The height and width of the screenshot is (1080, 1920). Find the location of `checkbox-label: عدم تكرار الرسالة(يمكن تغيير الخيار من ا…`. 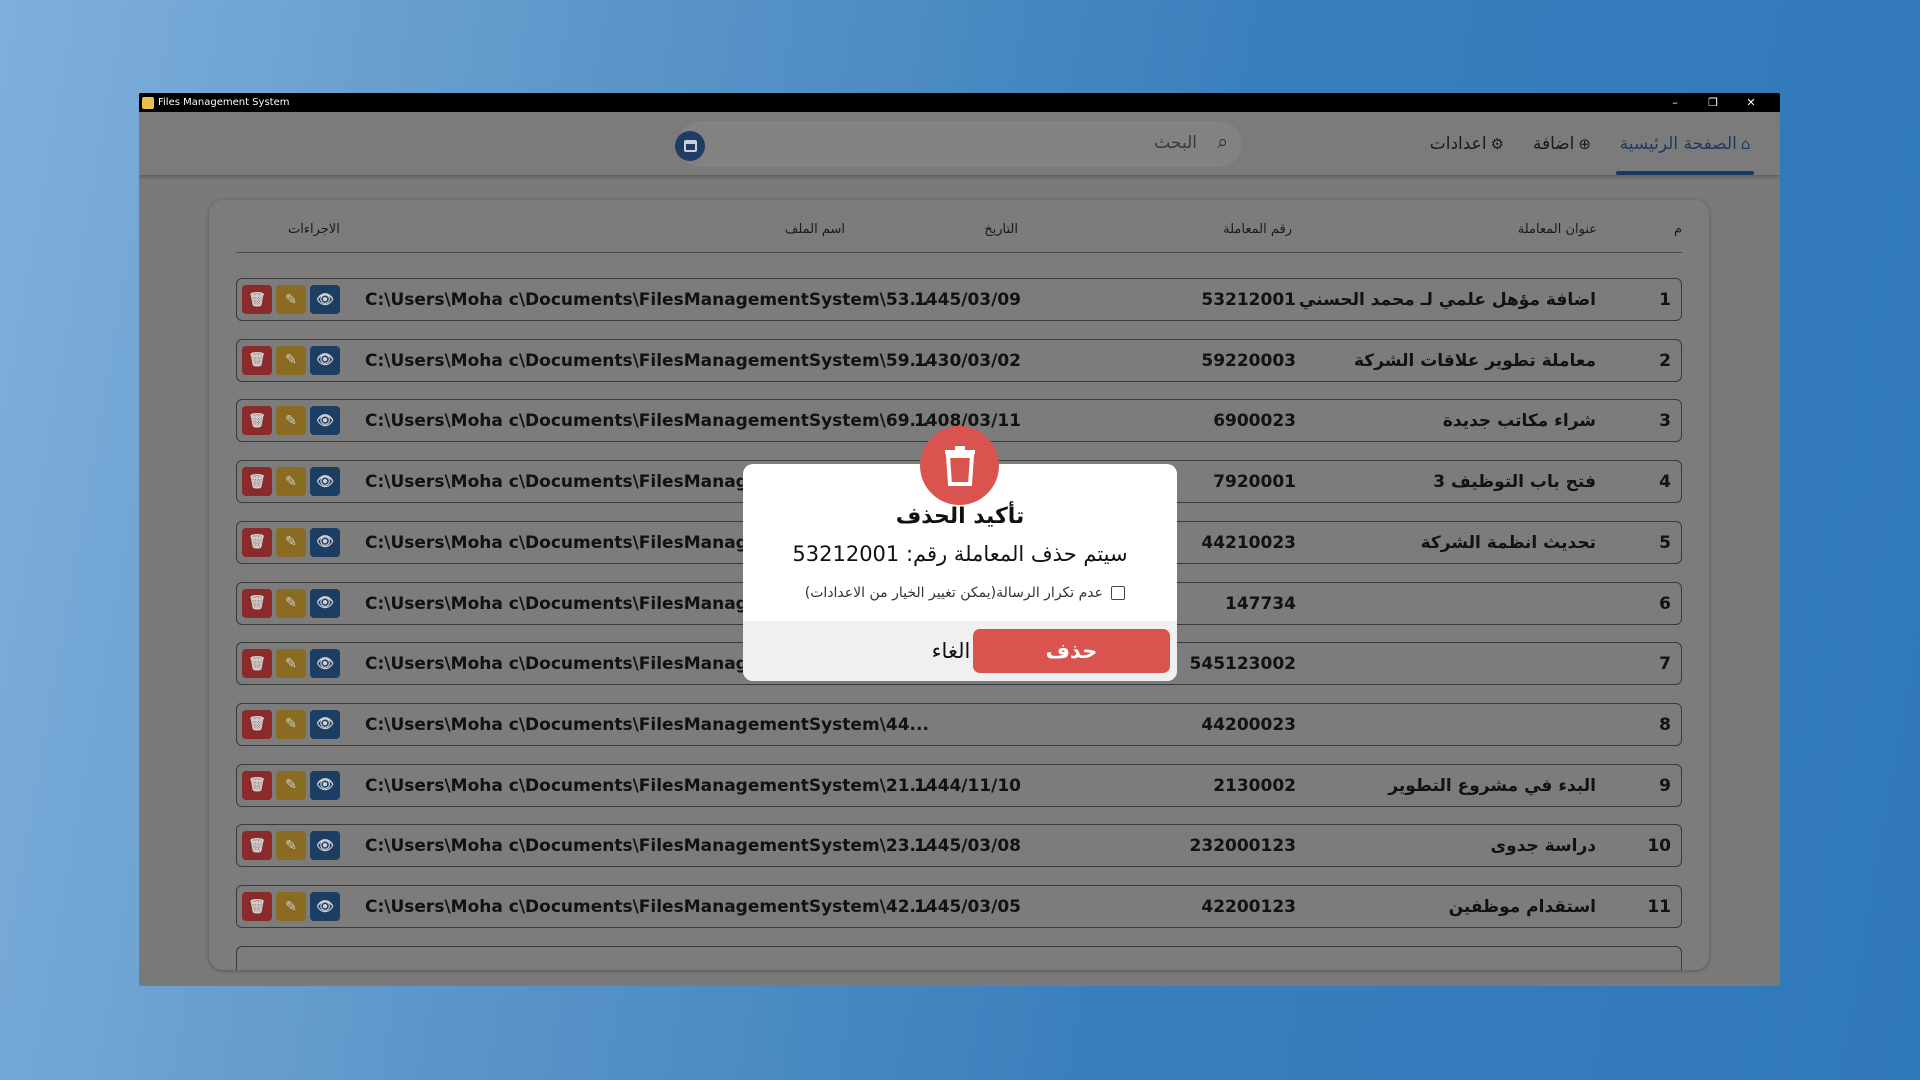

checkbox-label: عدم تكرار الرسالة(يمكن تغيير الخيار من ا… is located at coordinates (953, 593).